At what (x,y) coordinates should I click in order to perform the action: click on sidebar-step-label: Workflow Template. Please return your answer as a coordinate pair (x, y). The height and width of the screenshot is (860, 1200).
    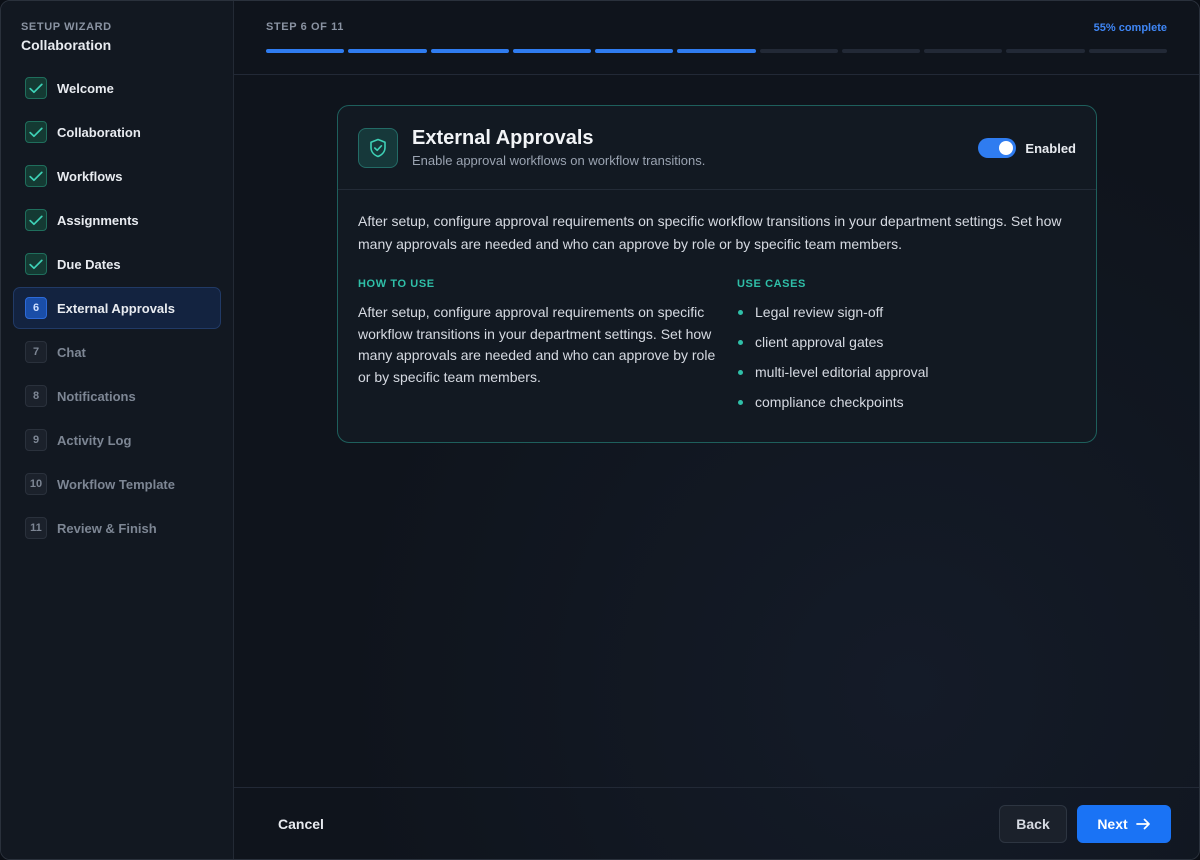
    Looking at the image, I should click on (116, 484).